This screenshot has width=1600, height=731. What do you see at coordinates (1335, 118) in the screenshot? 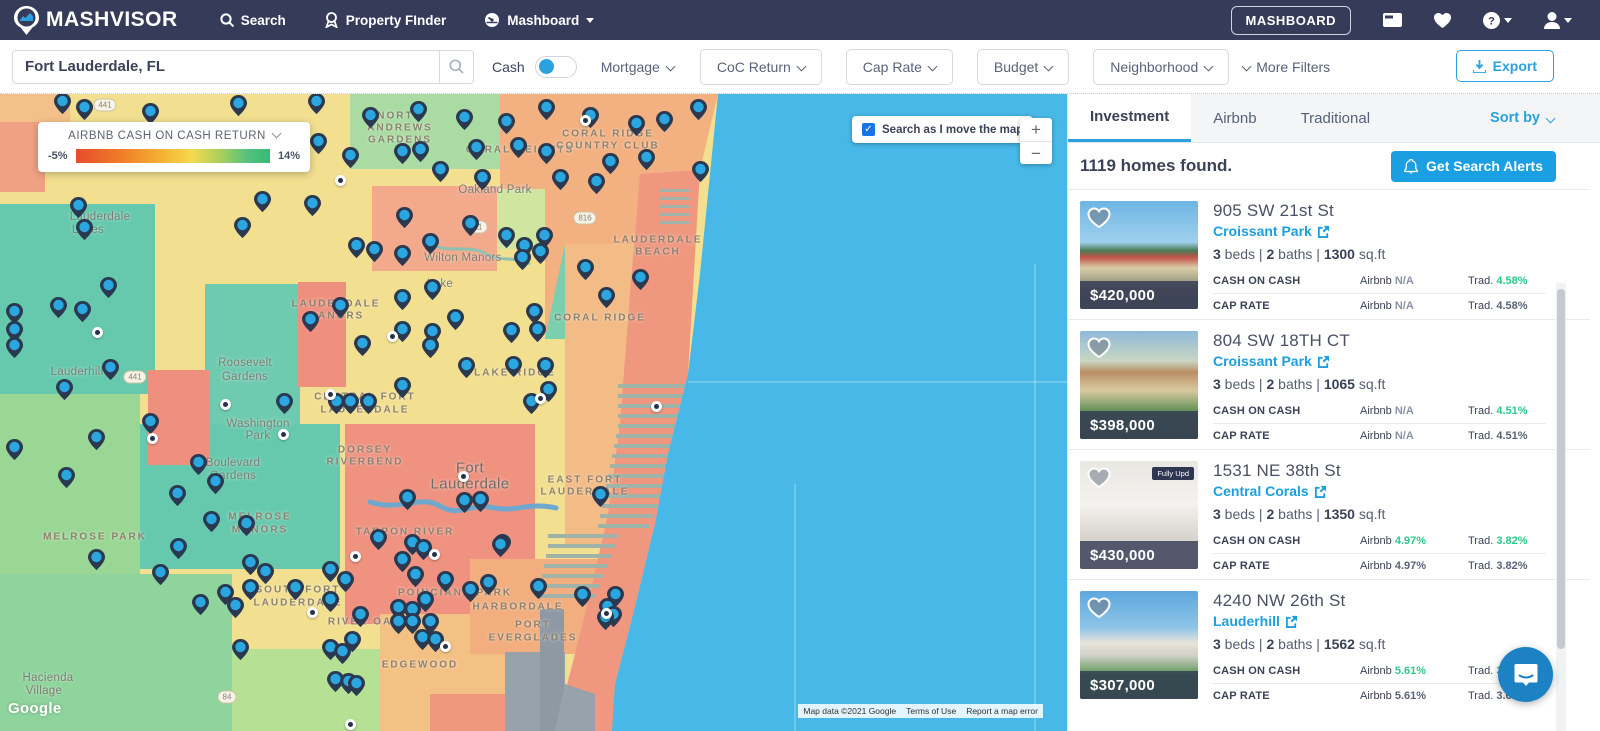
I see `tab-traditional: Traditional` at bounding box center [1335, 118].